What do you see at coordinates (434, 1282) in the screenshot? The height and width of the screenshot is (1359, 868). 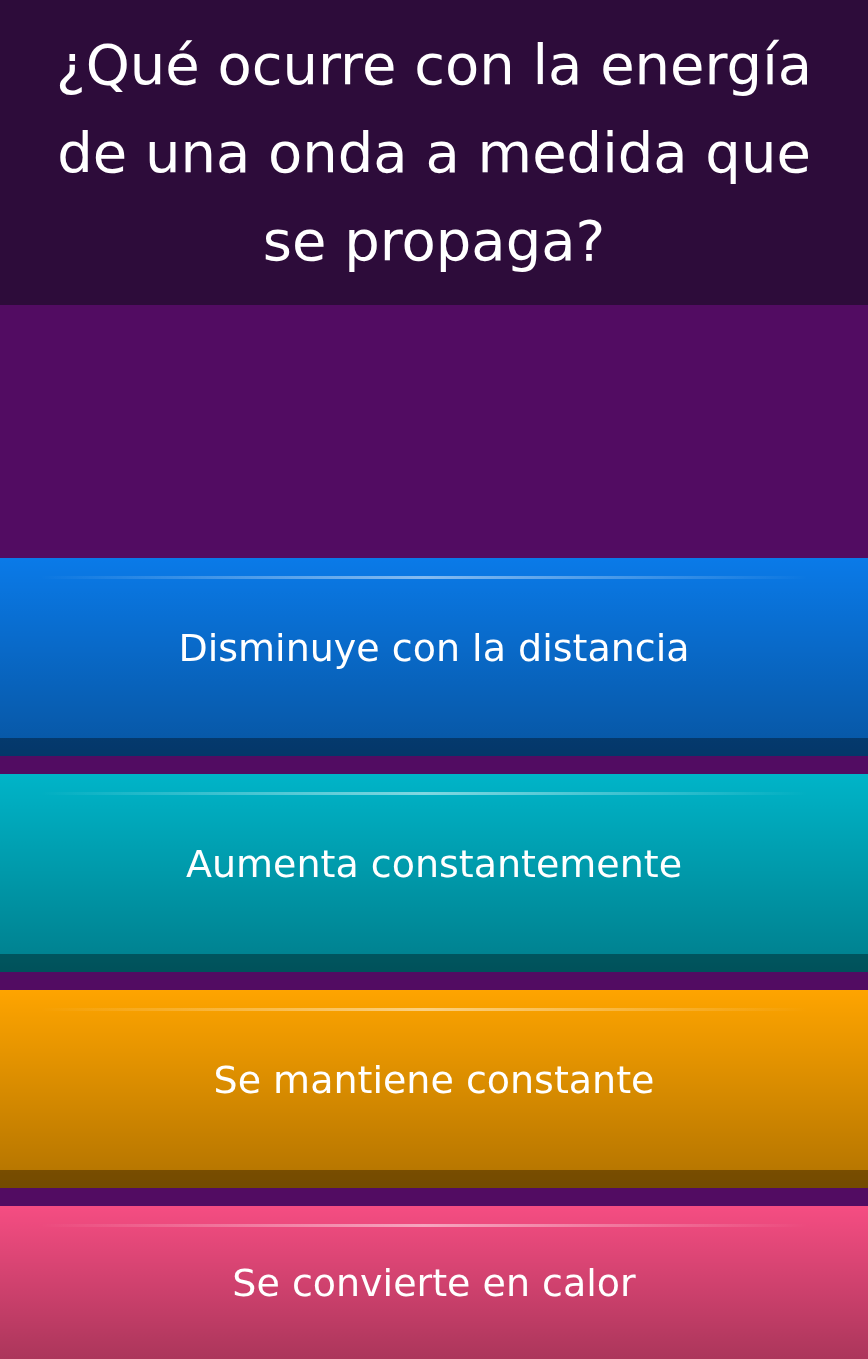 I see `answer-button: Se convierte en calor` at bounding box center [434, 1282].